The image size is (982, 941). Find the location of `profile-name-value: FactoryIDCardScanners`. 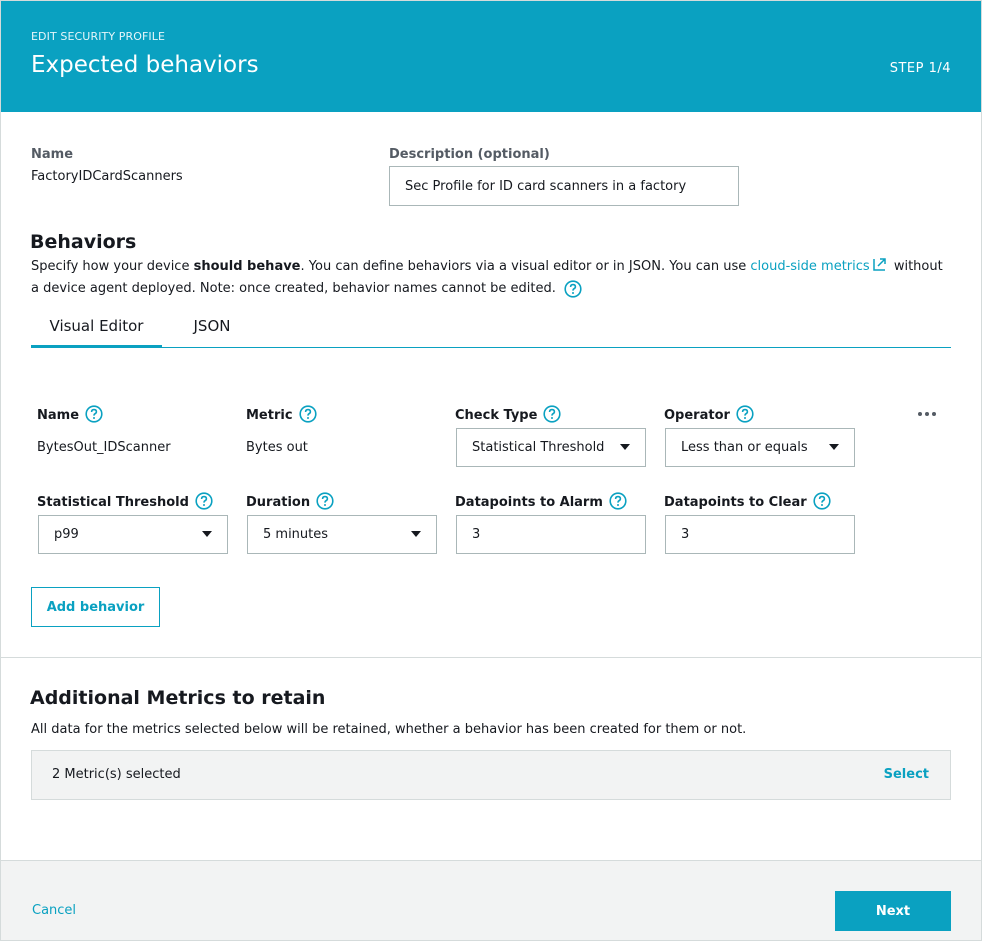

profile-name-value: FactoryIDCardScanners is located at coordinates (107, 176).